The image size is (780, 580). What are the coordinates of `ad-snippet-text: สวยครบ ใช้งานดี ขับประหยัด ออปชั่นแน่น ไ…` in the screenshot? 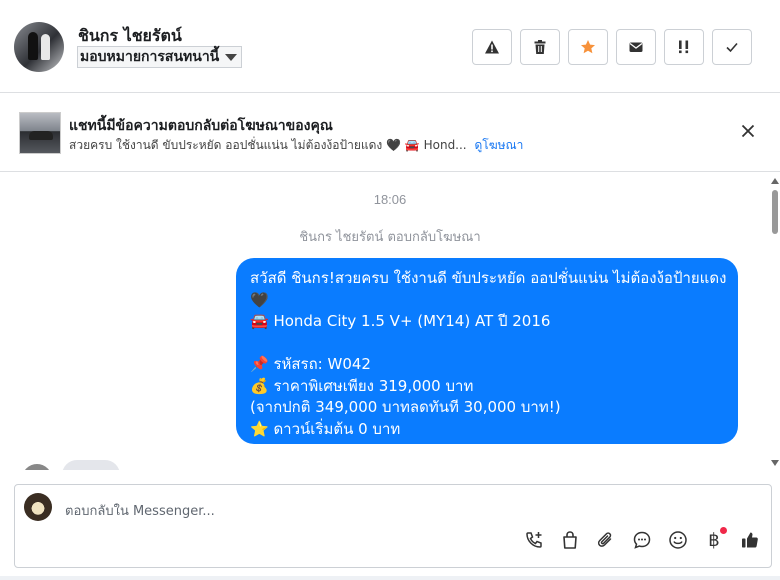 It's located at (268, 145).